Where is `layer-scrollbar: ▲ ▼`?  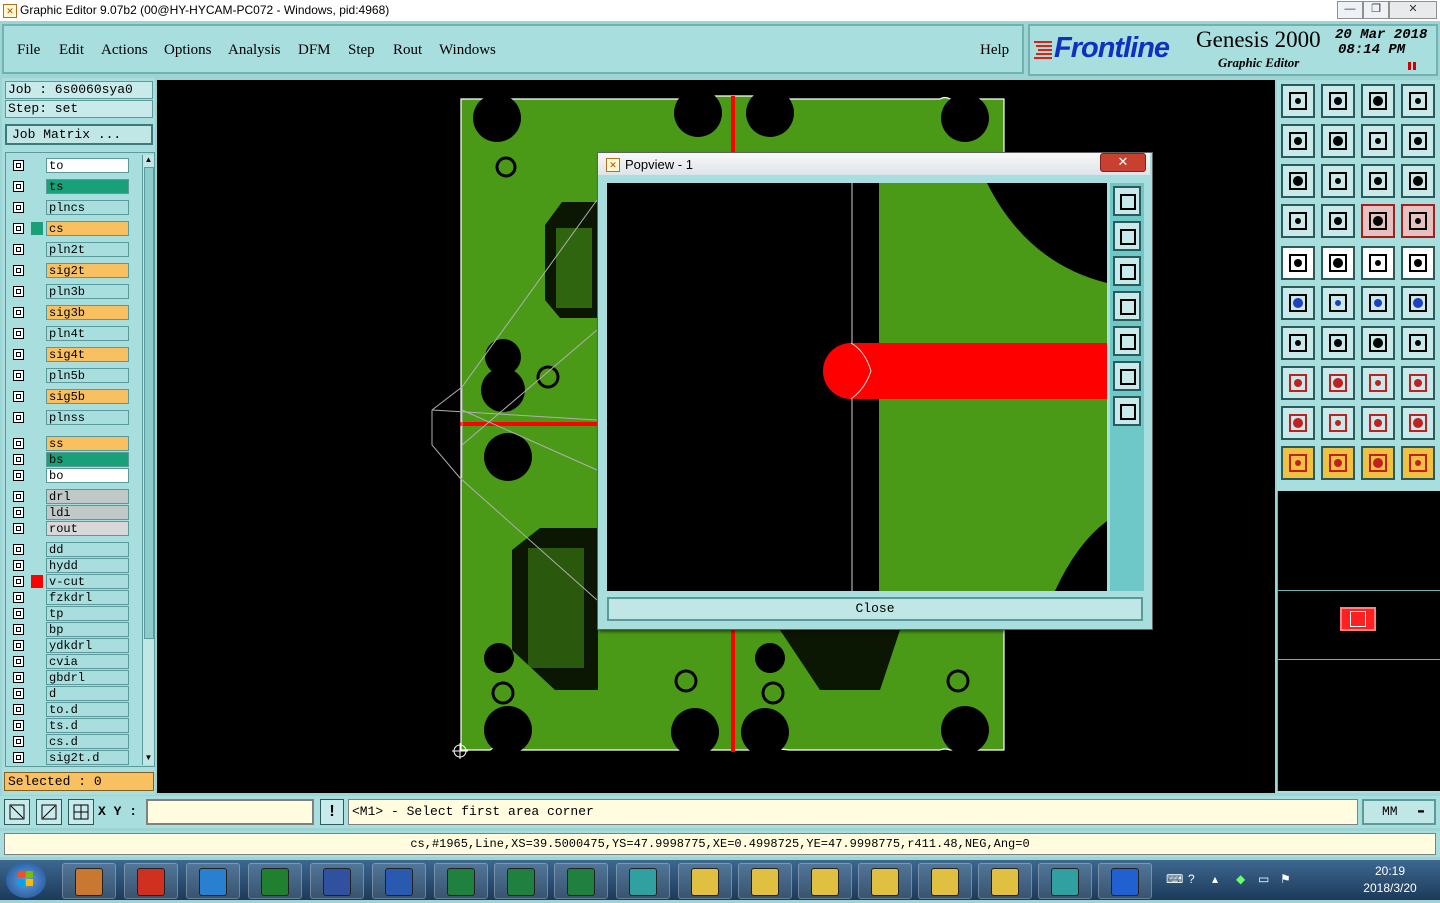 layer-scrollbar: ▲ ▼ is located at coordinates (148, 460).